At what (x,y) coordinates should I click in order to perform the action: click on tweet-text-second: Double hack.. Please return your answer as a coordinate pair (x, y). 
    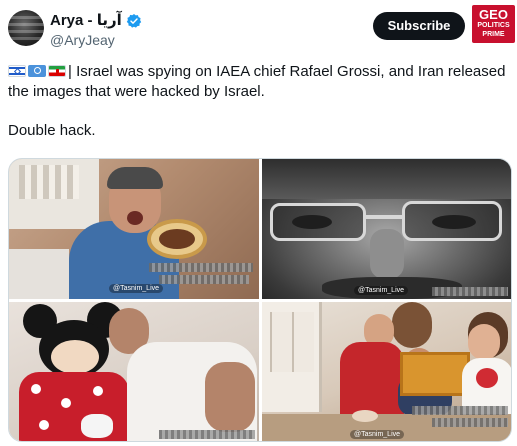
    Looking at the image, I should click on (52, 130).